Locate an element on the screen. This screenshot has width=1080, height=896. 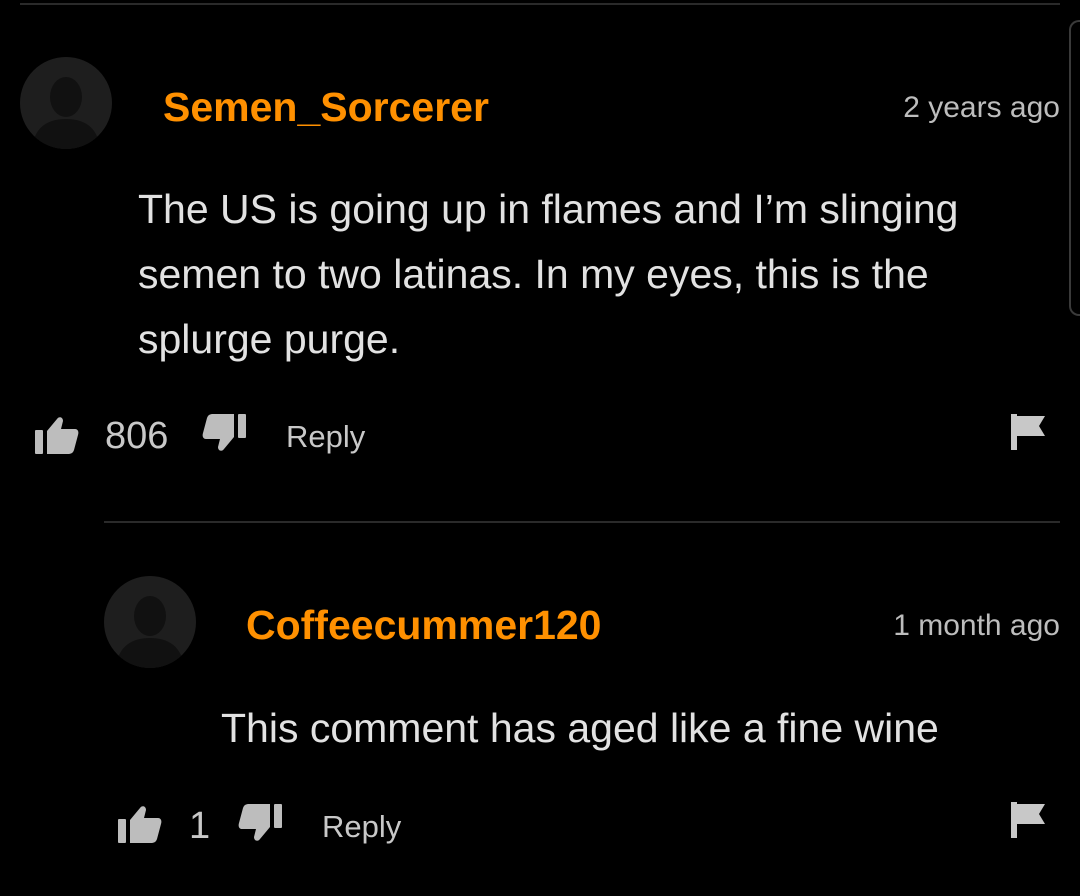
like-count: 806 is located at coordinates (137, 436).